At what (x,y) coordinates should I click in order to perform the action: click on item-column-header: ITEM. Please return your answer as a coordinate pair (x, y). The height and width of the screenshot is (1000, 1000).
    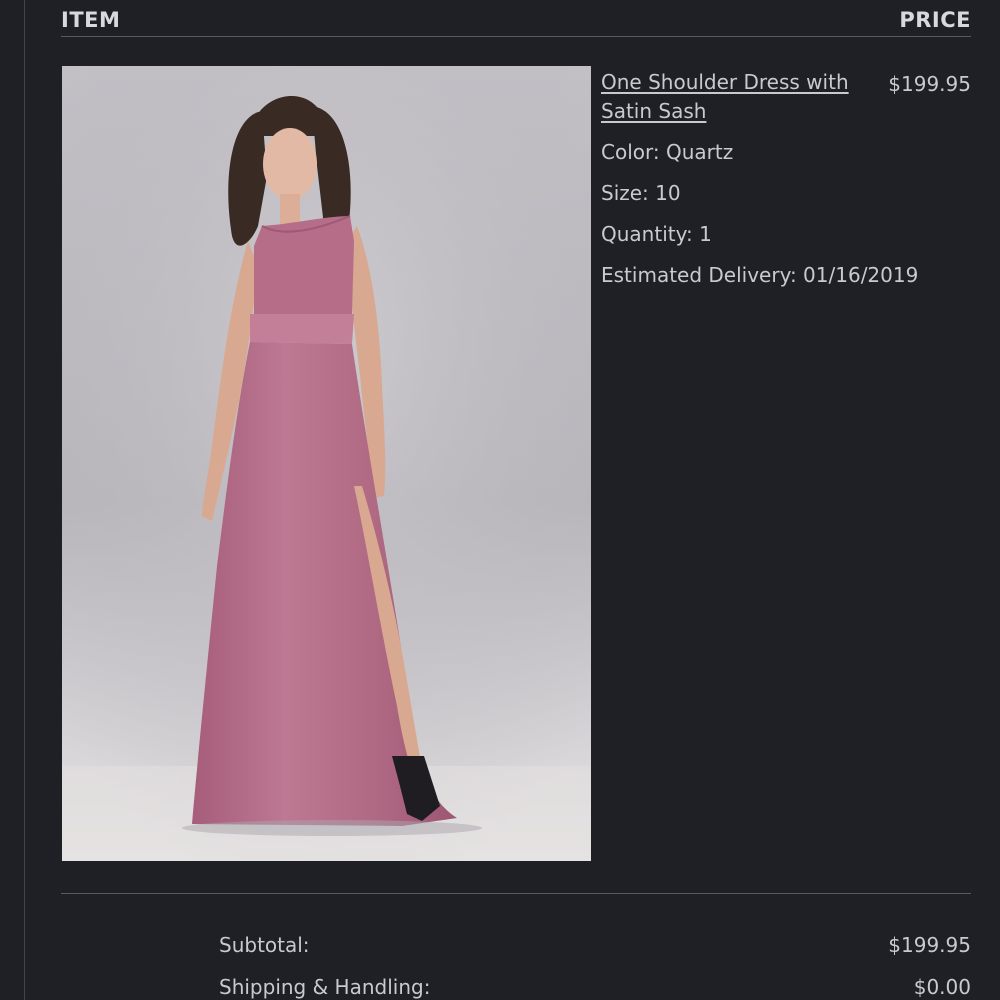
    Looking at the image, I should click on (91, 20).